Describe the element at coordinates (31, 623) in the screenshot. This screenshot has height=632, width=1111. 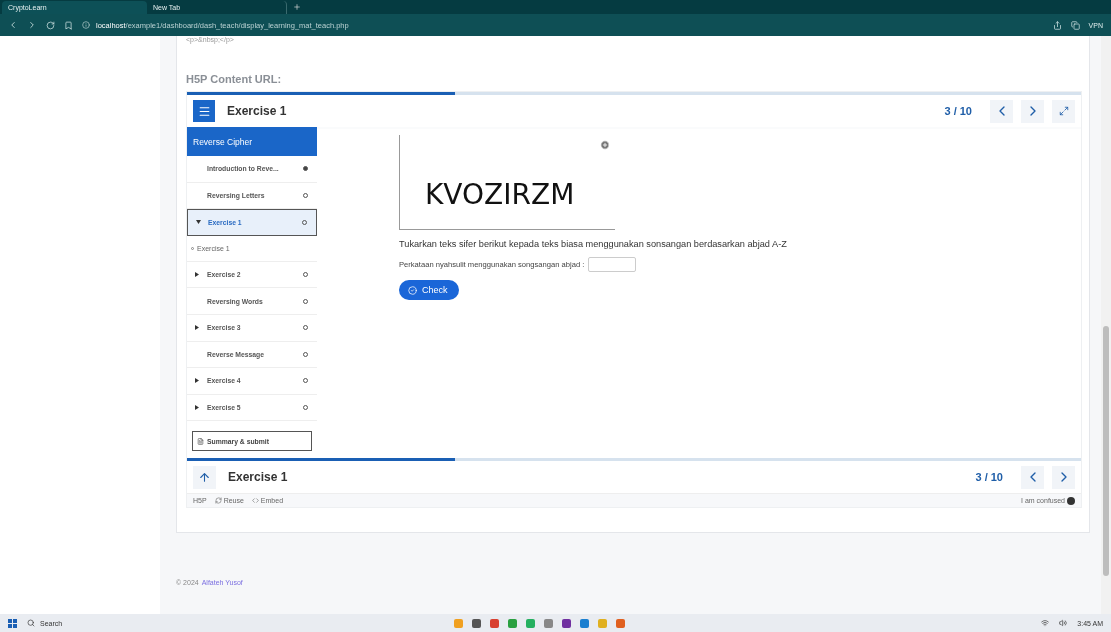
I see `search-icon` at that location.